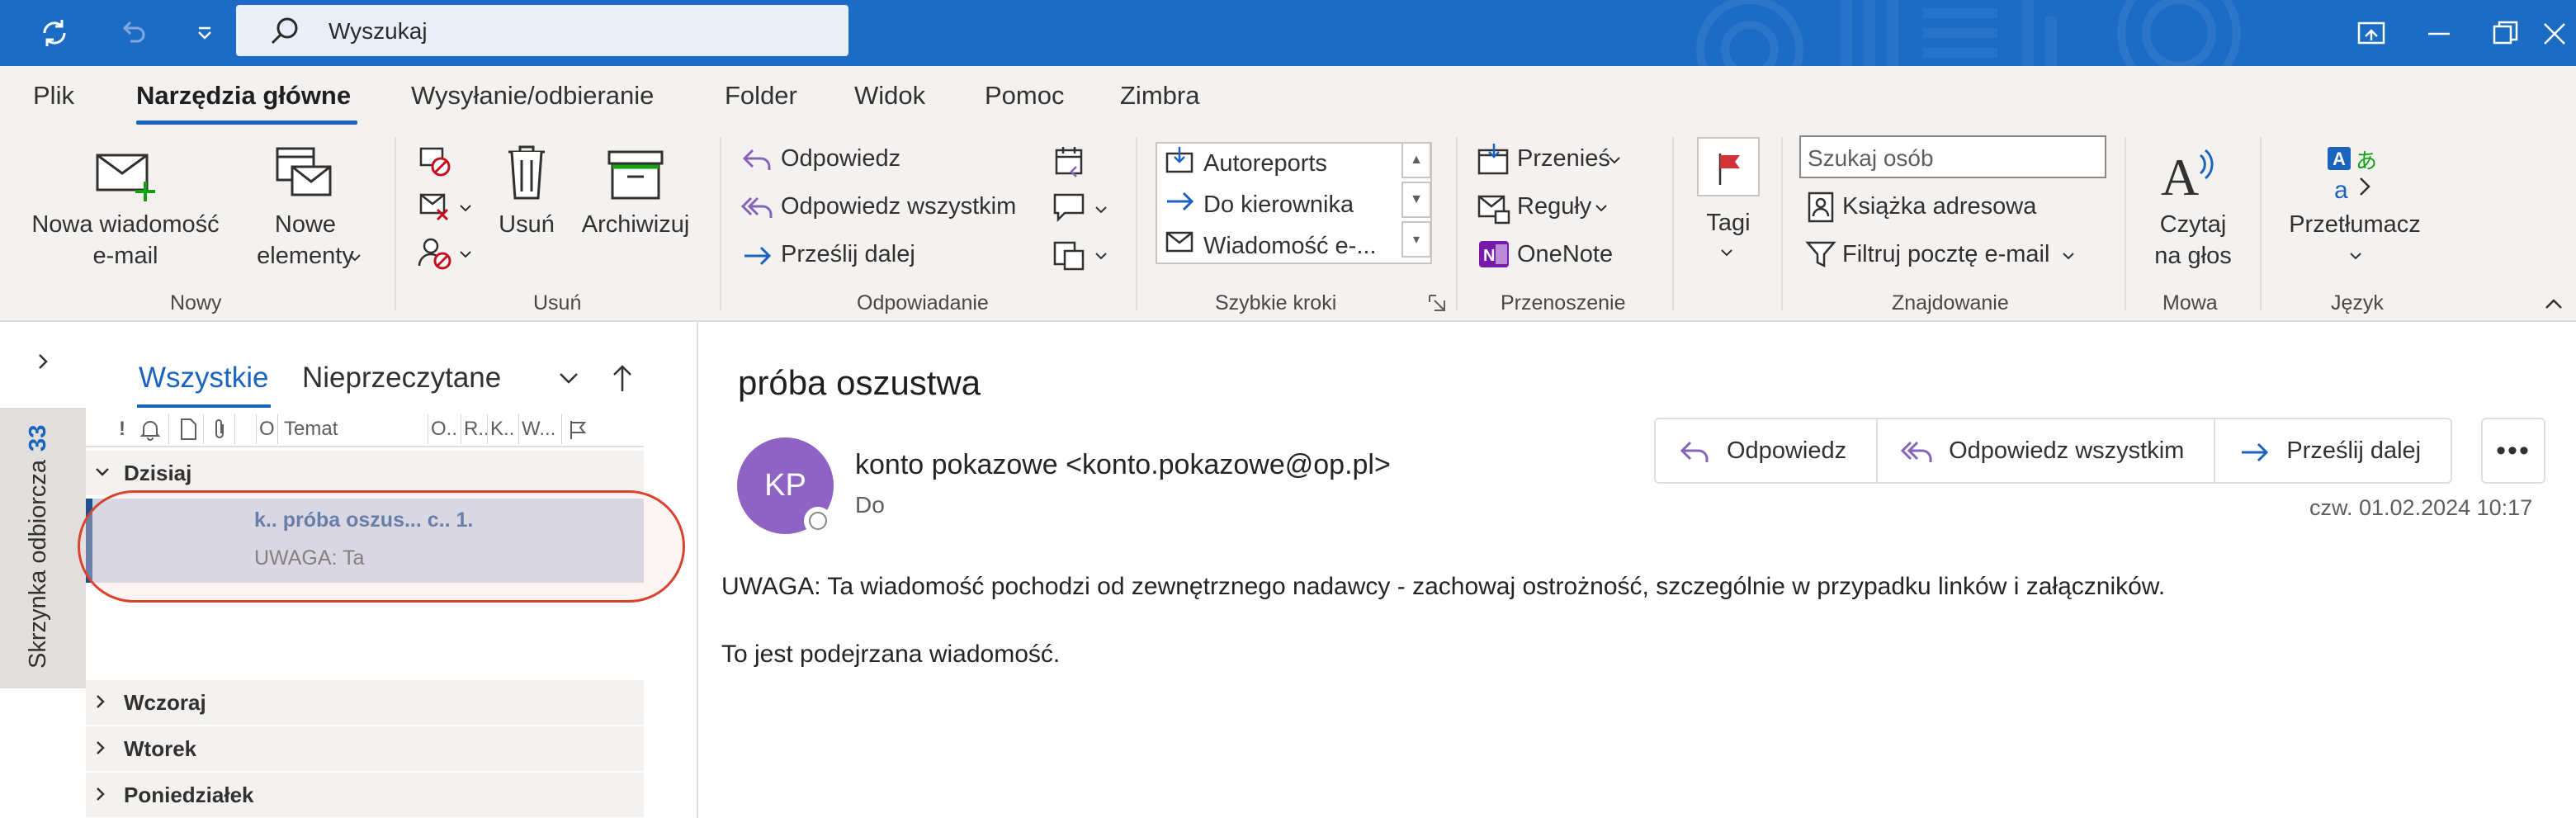 The width and height of the screenshot is (2576, 818). Describe the element at coordinates (204, 378) in the screenshot. I see `filter-all: Wszystkie` at that location.